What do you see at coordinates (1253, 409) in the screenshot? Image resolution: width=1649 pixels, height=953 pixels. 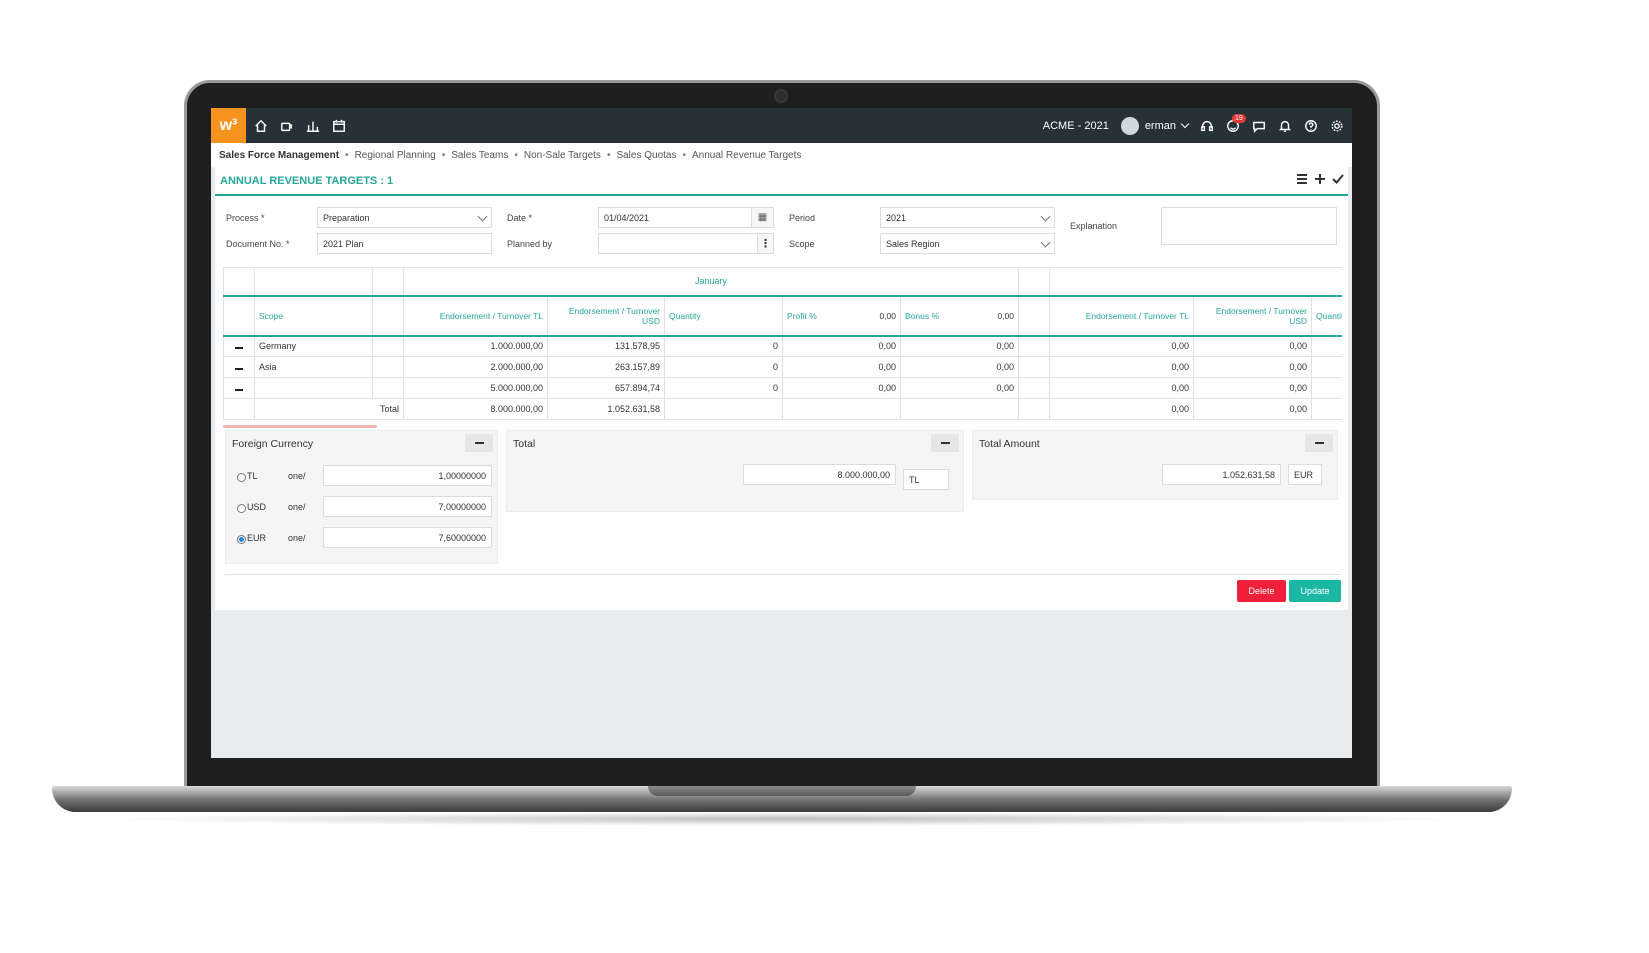 I see `total-endorsement-usd-2: 0,00` at bounding box center [1253, 409].